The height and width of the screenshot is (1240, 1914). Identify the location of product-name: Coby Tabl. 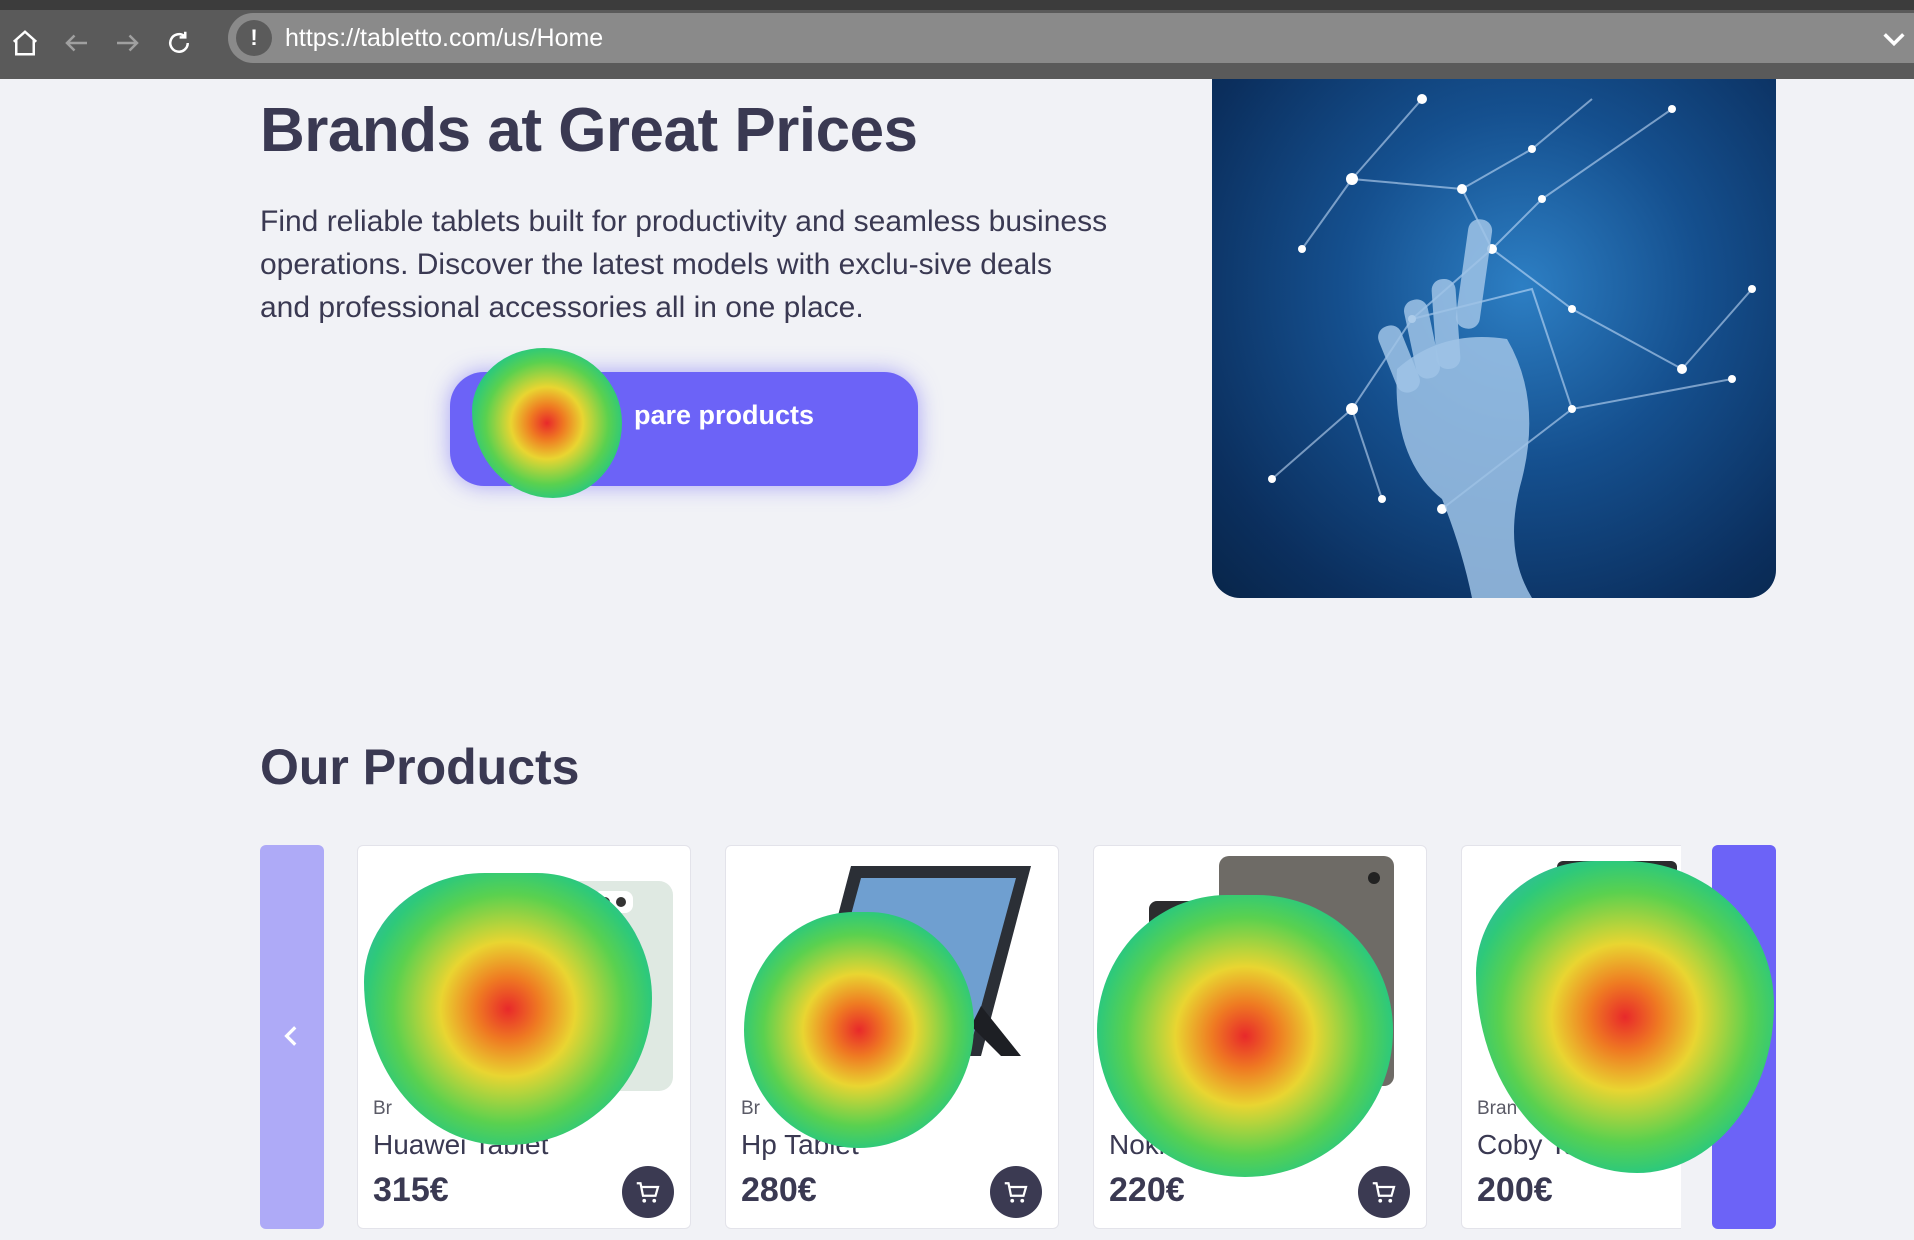
(1539, 1145).